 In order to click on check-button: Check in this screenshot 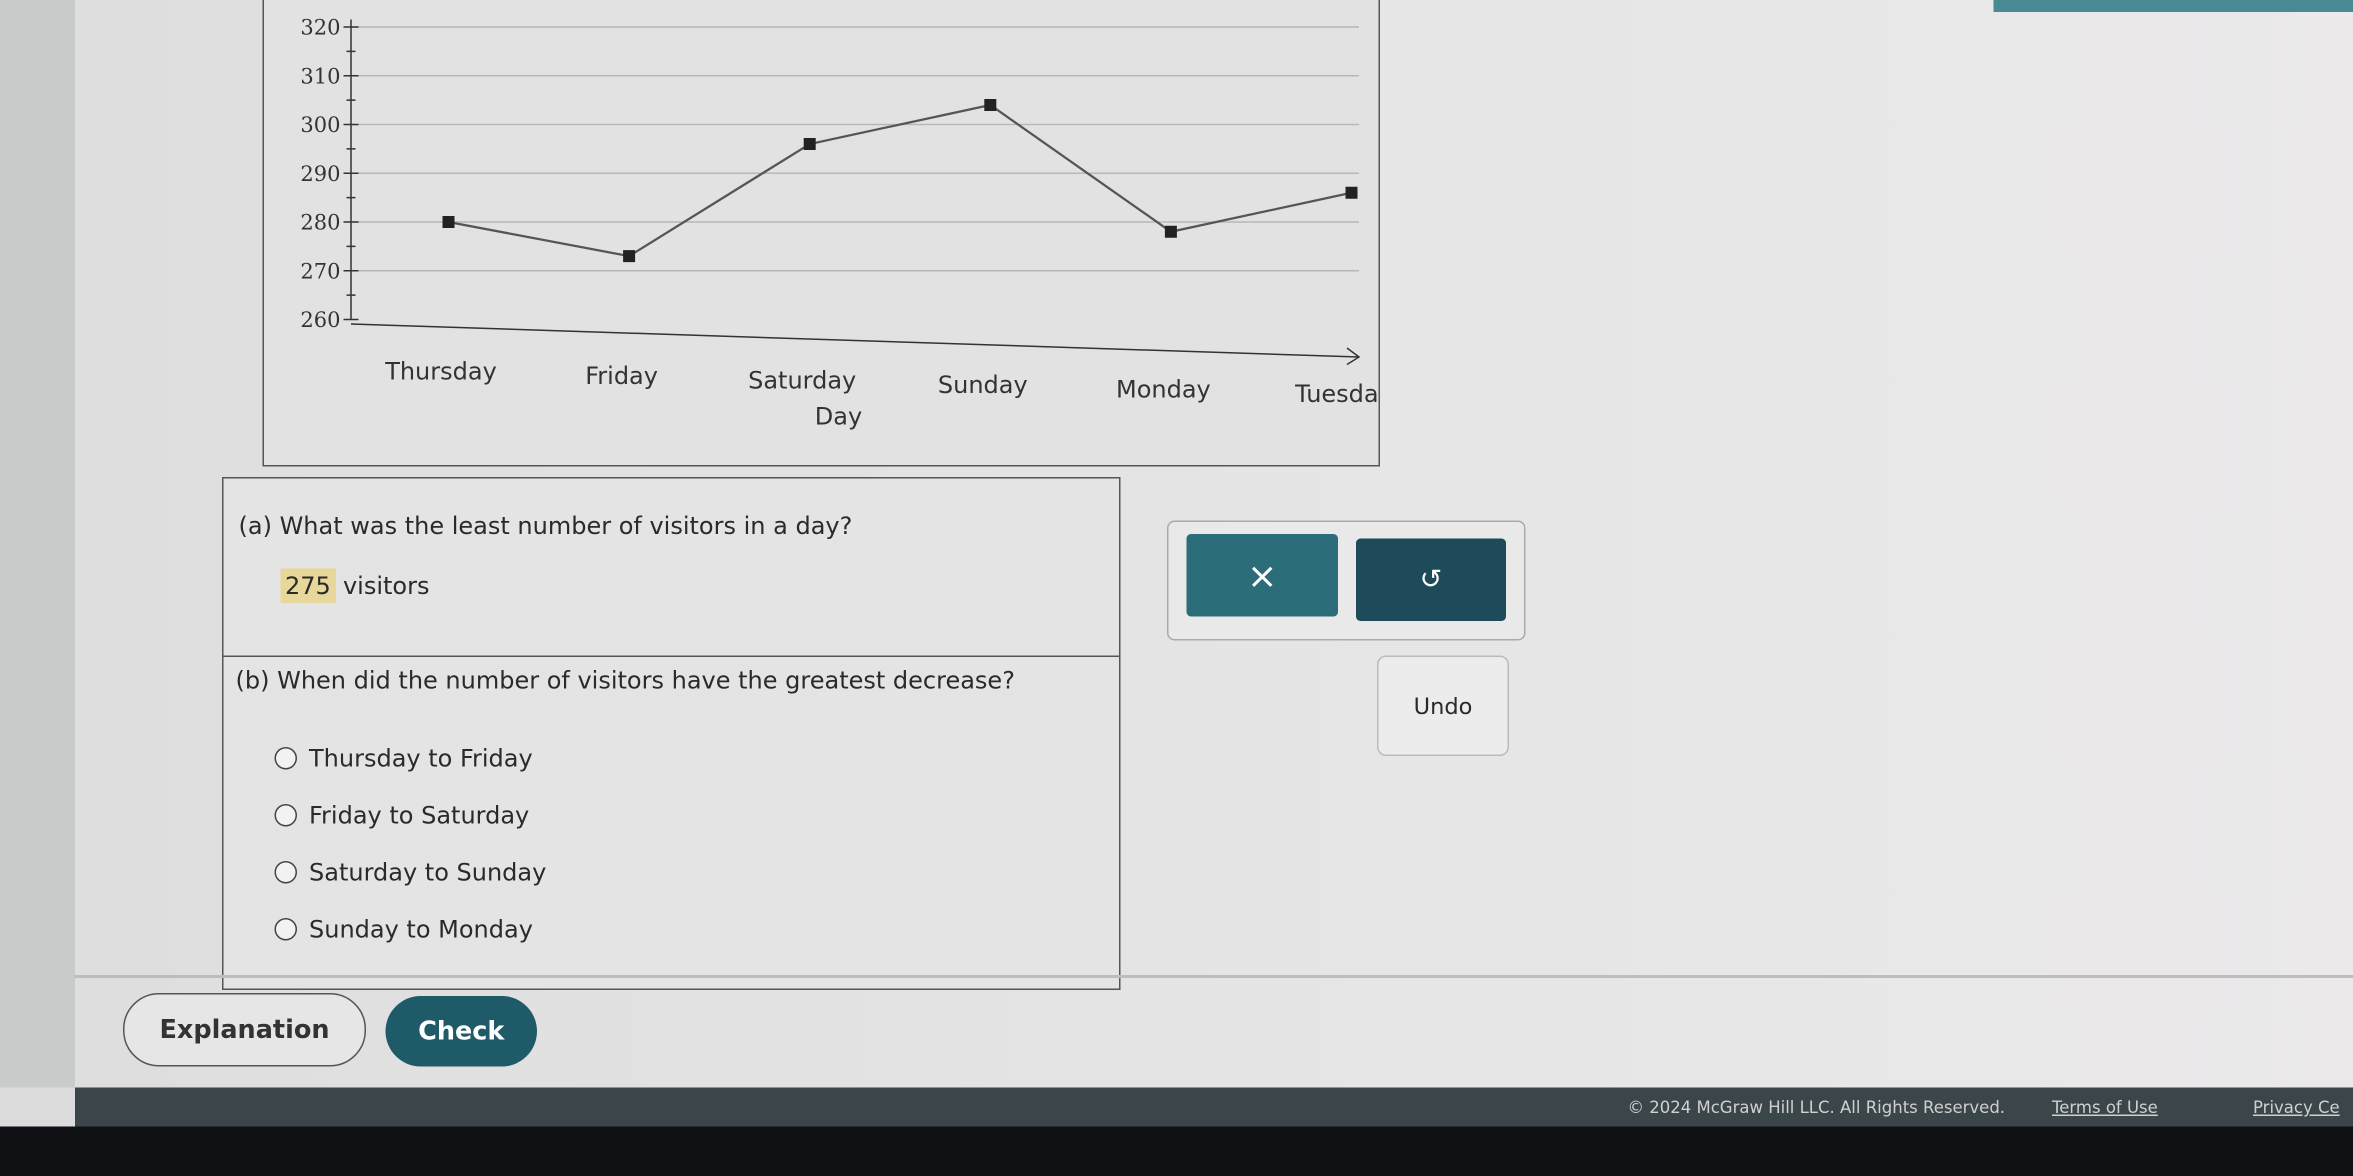, I will do `click(461, 1031)`.